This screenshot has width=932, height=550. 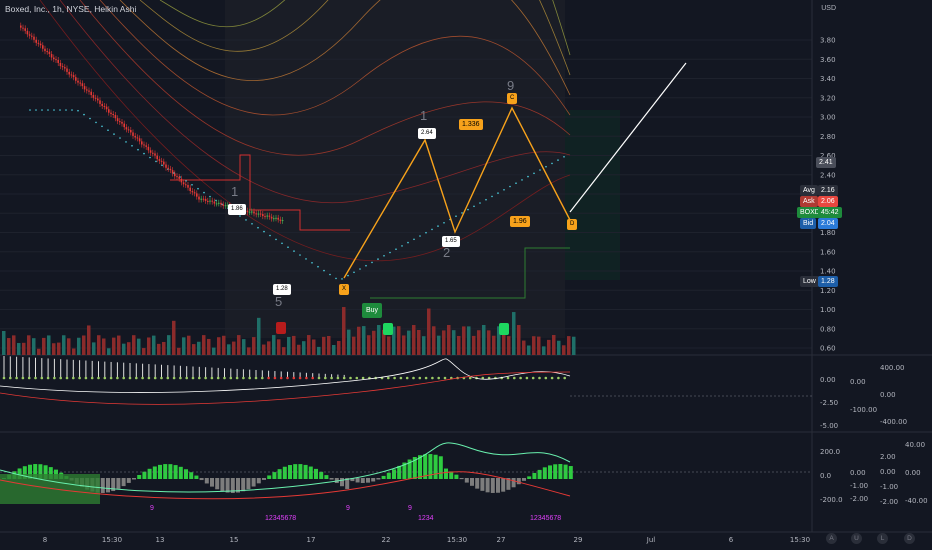 I want to click on price-tick-label: 3.80, so click(x=828, y=41).